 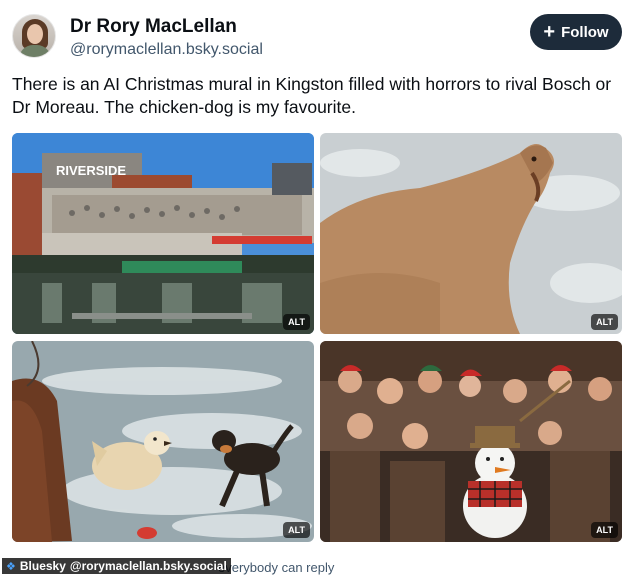 What do you see at coordinates (166, 50) in the screenshot?
I see `author-handle: @rorymaclellan.bsky.social` at bounding box center [166, 50].